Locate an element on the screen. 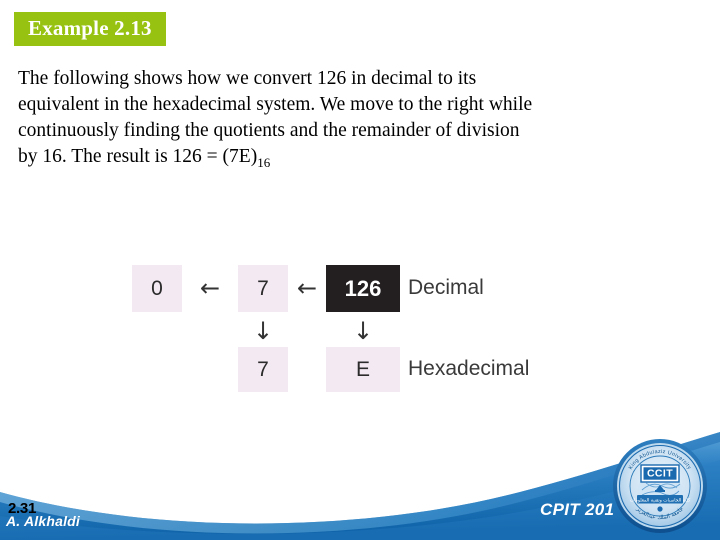  seal-acronym: CCIT is located at coordinates (660, 474).